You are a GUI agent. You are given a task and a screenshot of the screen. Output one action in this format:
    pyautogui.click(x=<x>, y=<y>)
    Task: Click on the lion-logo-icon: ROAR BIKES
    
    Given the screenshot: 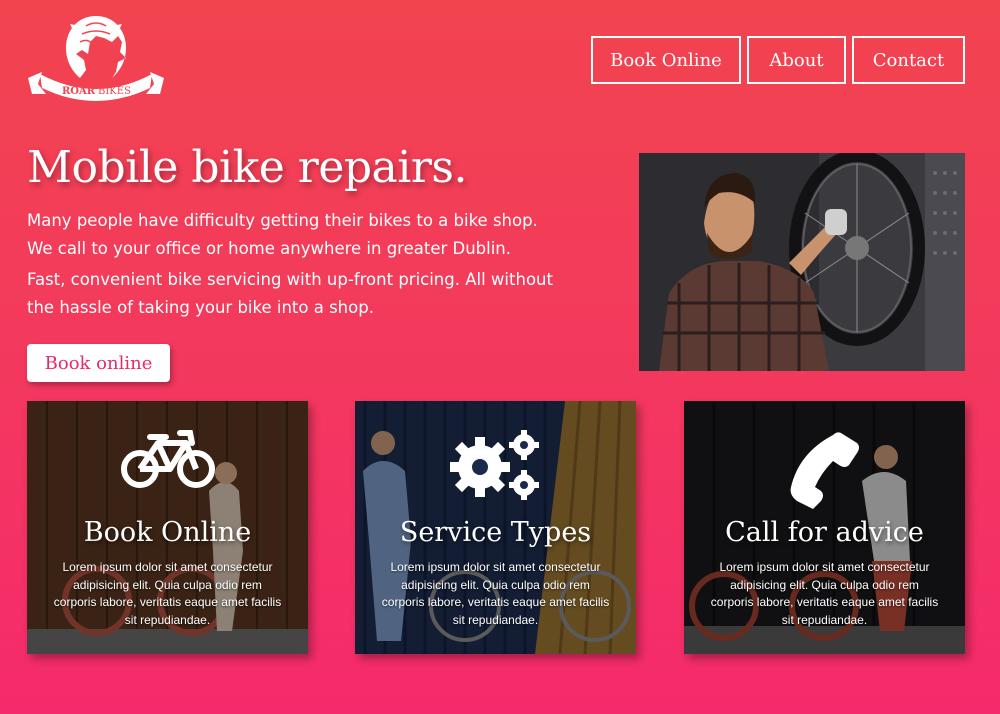 What is the action you would take?
    pyautogui.click(x=96, y=58)
    